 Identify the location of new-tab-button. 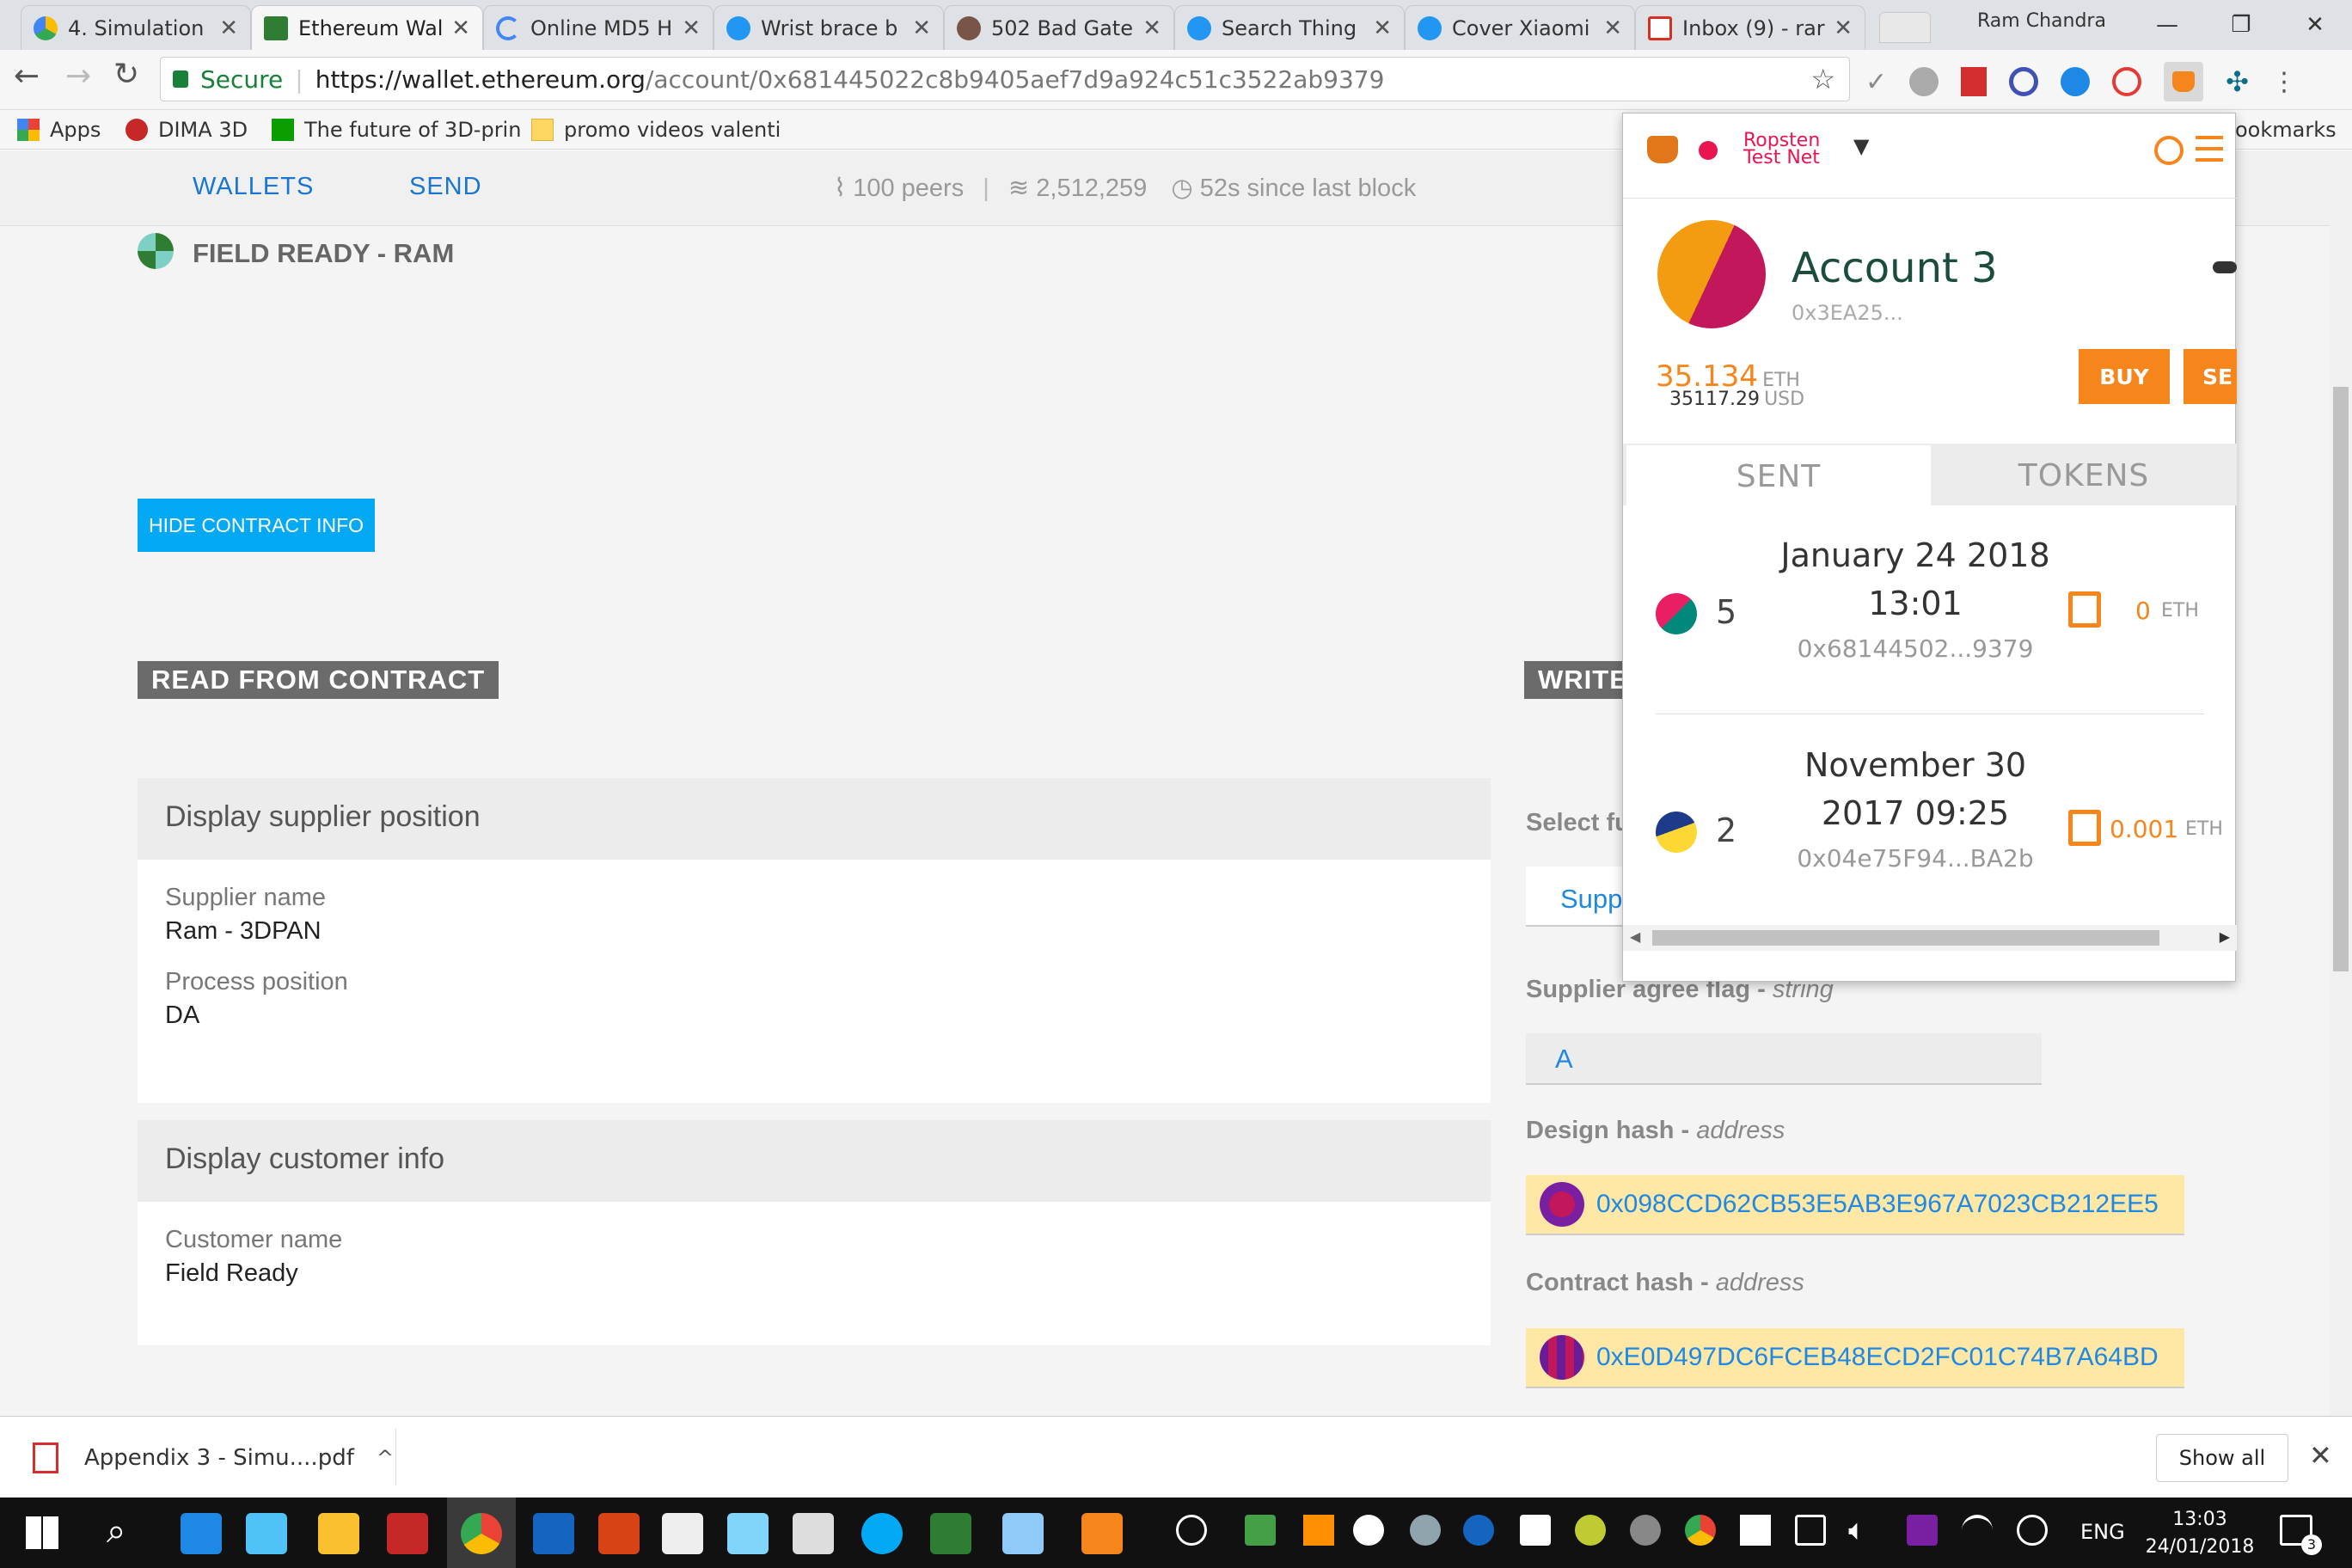
(1905, 27).